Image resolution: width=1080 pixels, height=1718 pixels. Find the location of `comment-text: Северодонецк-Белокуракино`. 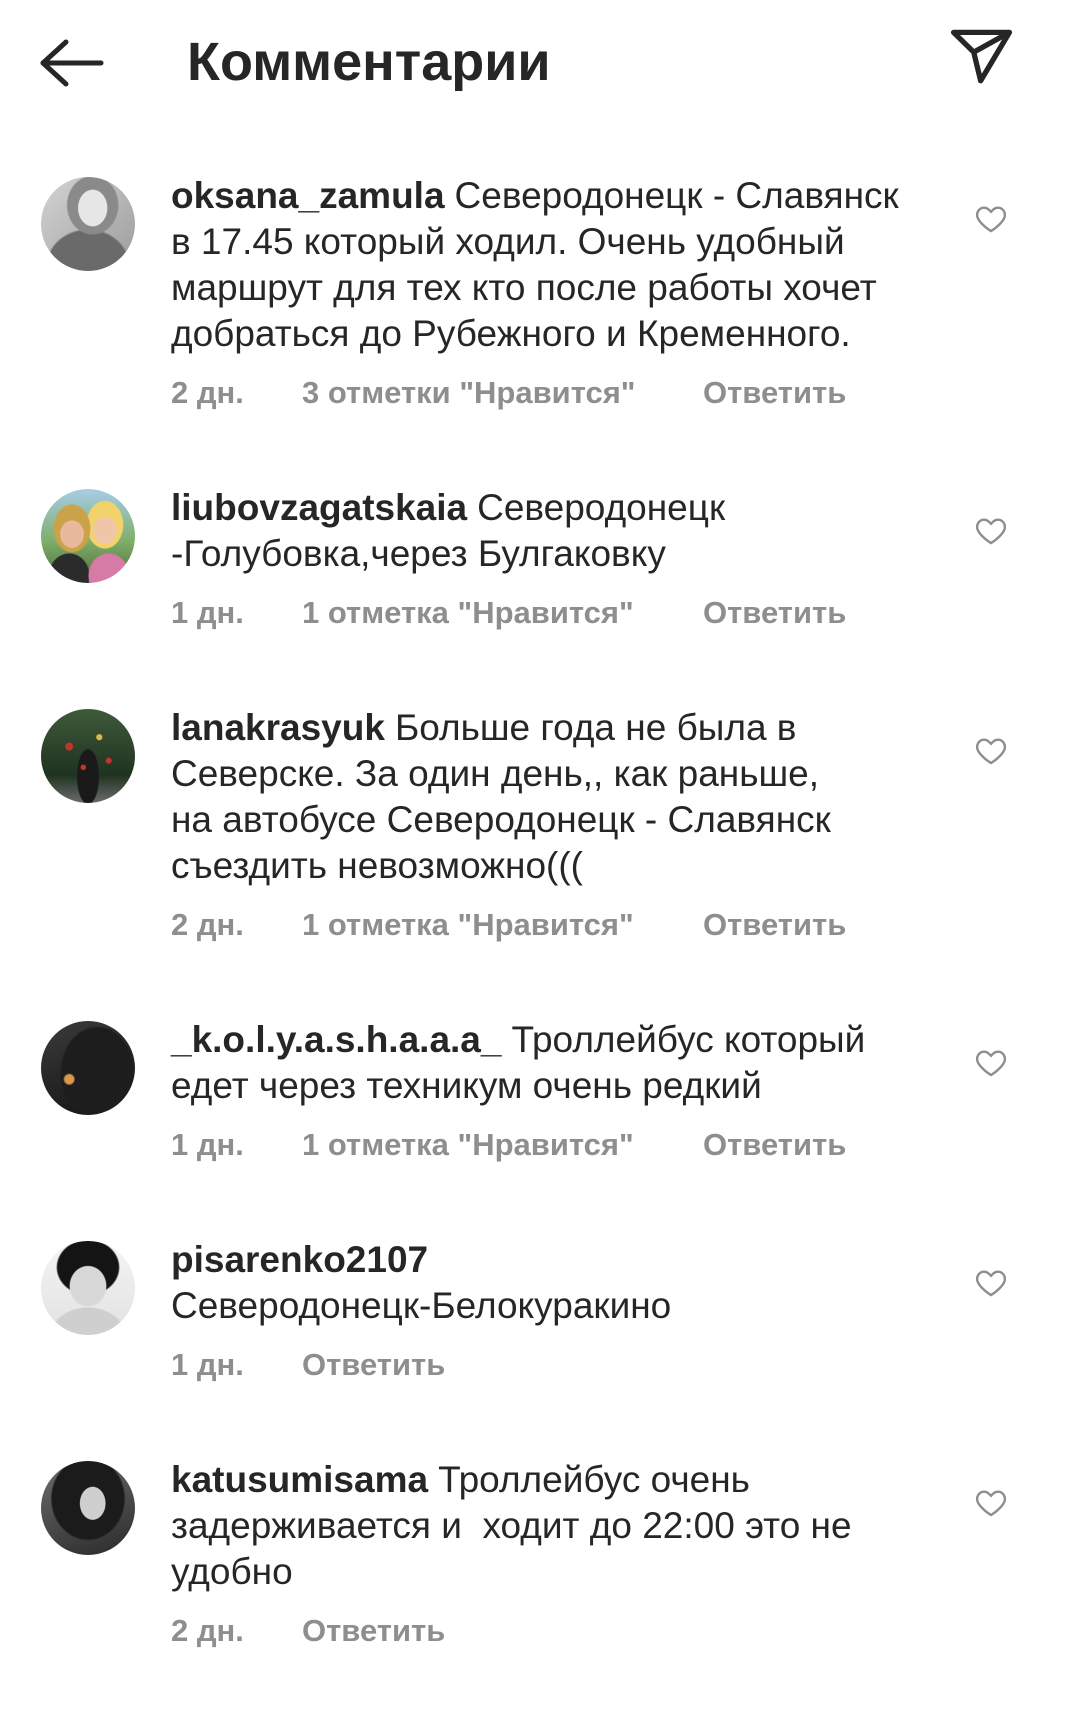

comment-text: Северодонецк-Белокуракино is located at coordinates (421, 1305).